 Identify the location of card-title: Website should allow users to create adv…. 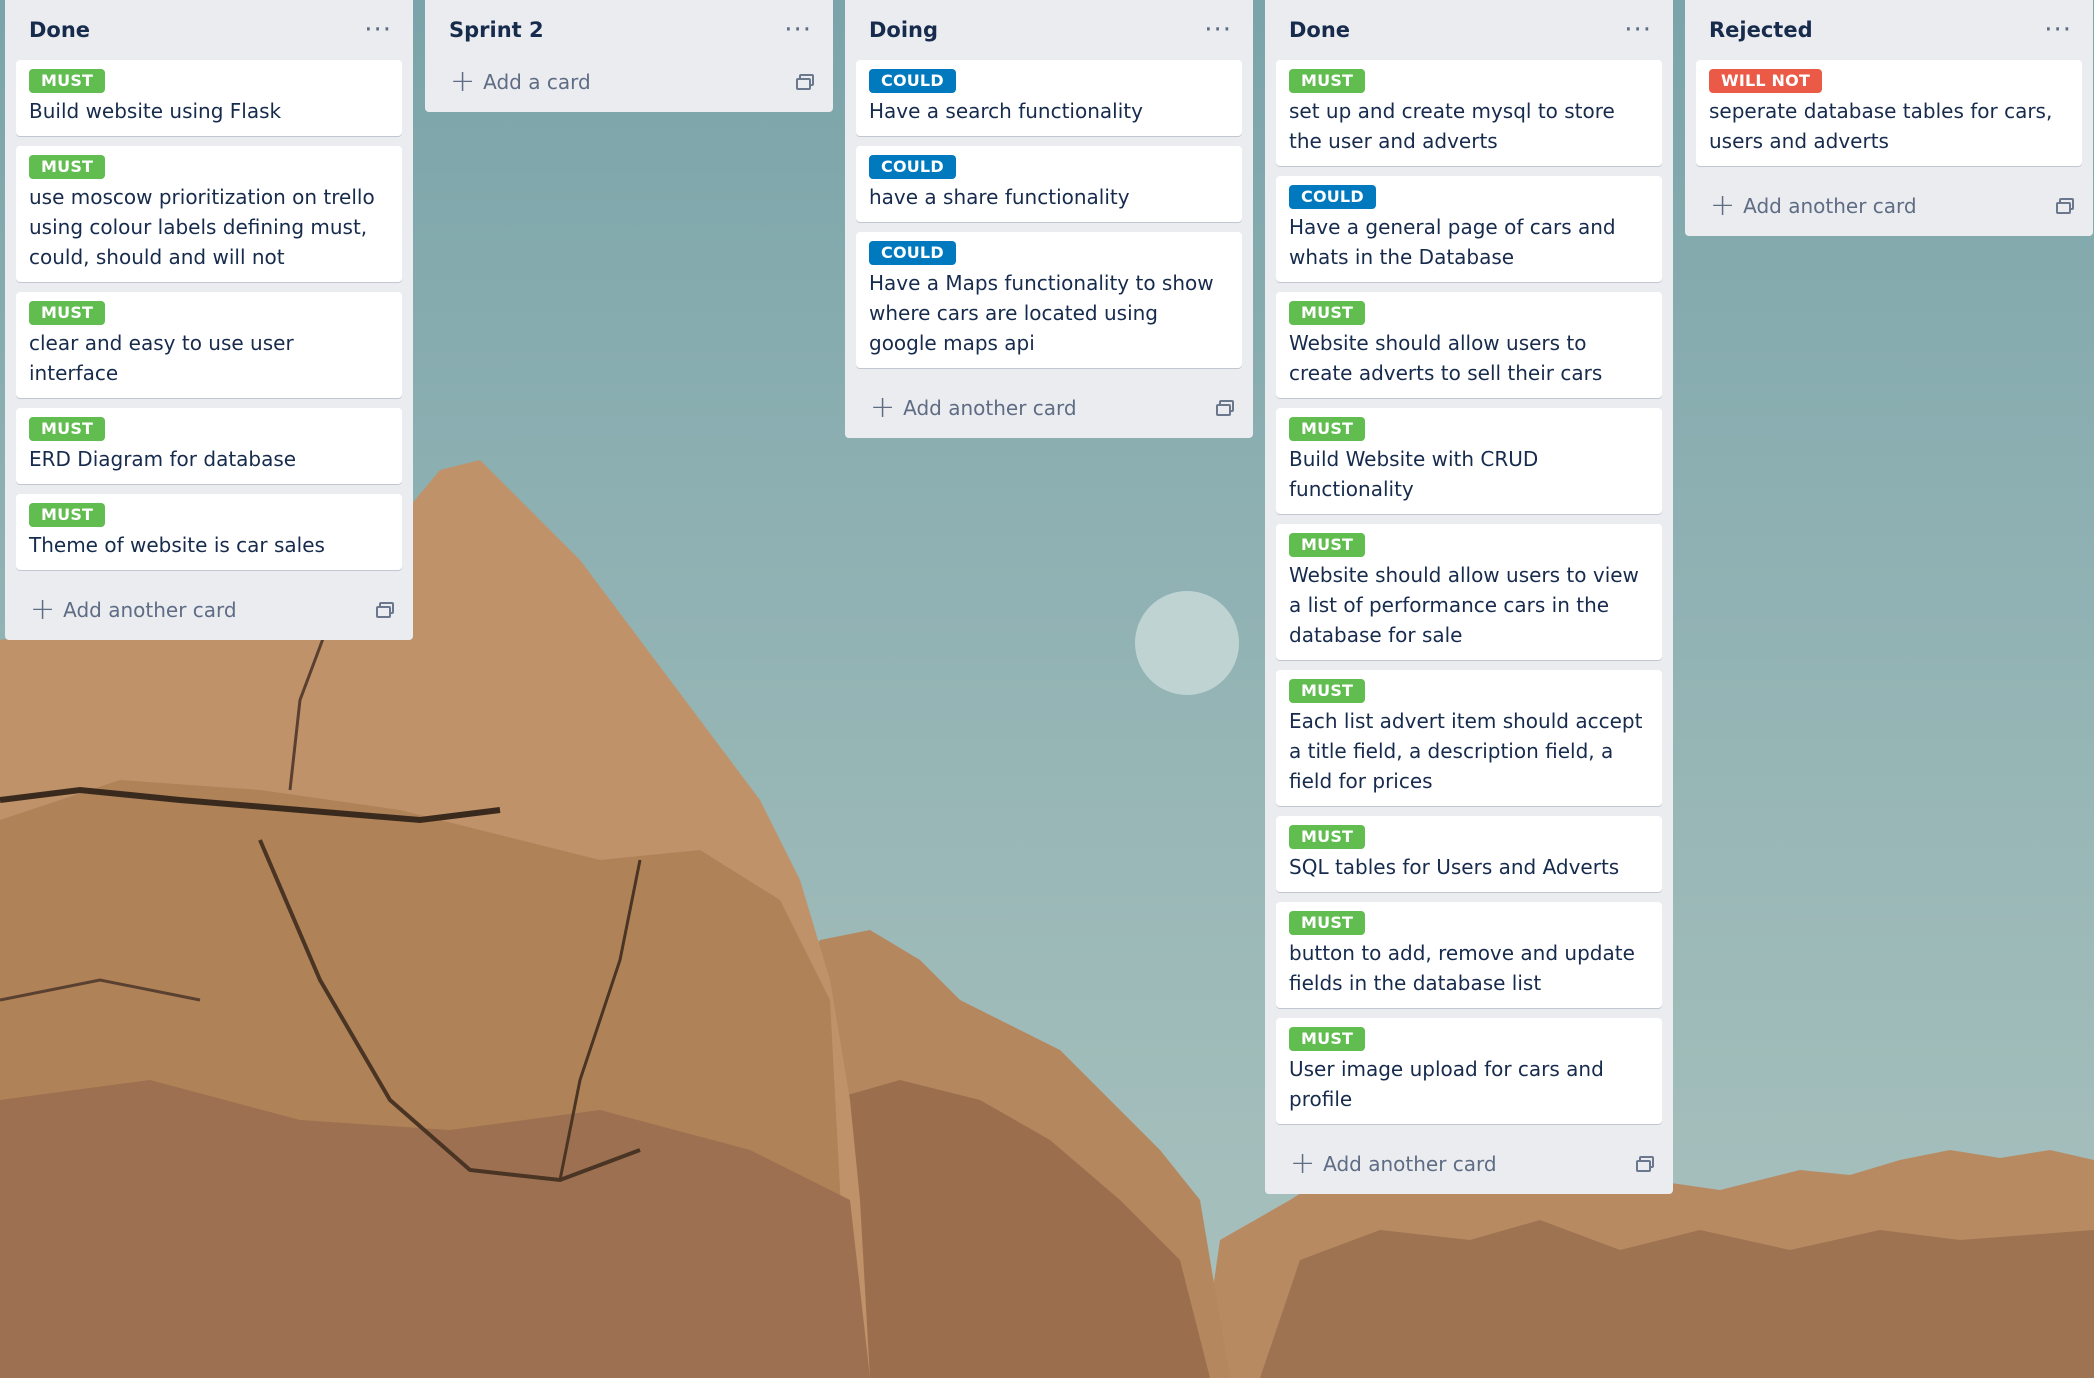
(1446, 358).